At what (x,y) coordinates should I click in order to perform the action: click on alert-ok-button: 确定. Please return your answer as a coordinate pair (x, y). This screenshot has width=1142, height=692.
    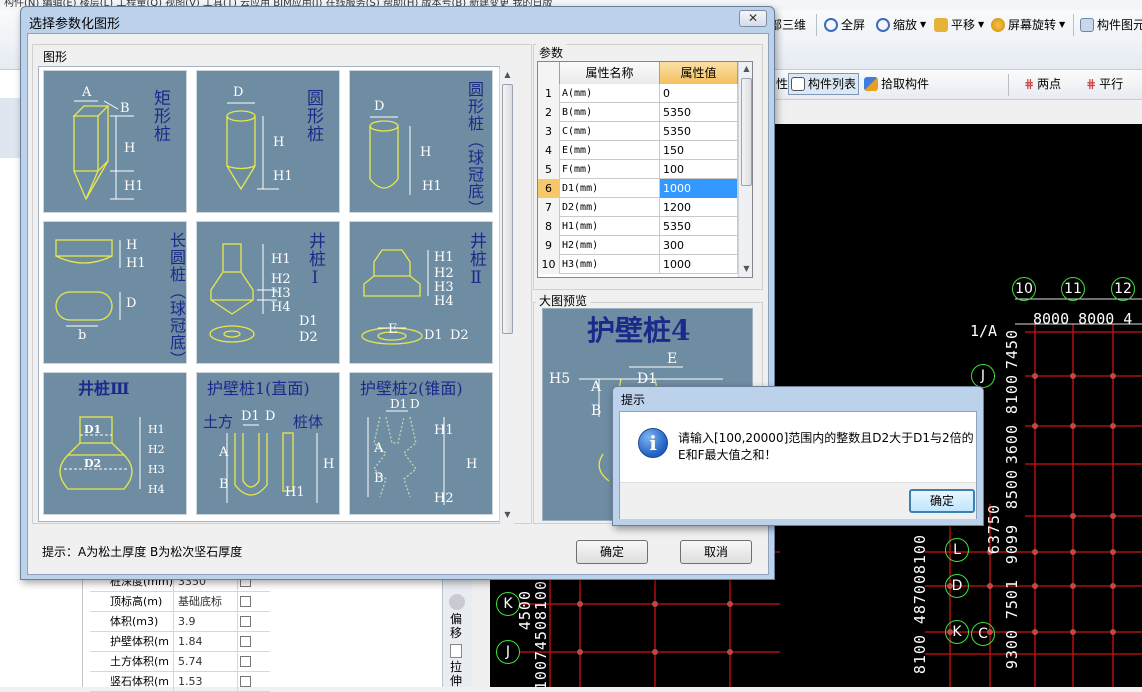
    Looking at the image, I should click on (942, 501).